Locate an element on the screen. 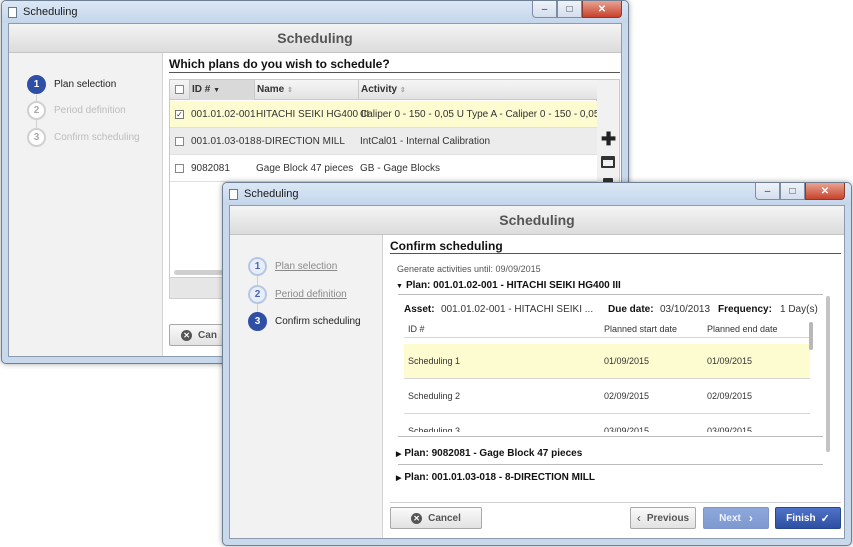 The height and width of the screenshot is (547, 853). cell-id: Scheduling 2 is located at coordinates (434, 396).